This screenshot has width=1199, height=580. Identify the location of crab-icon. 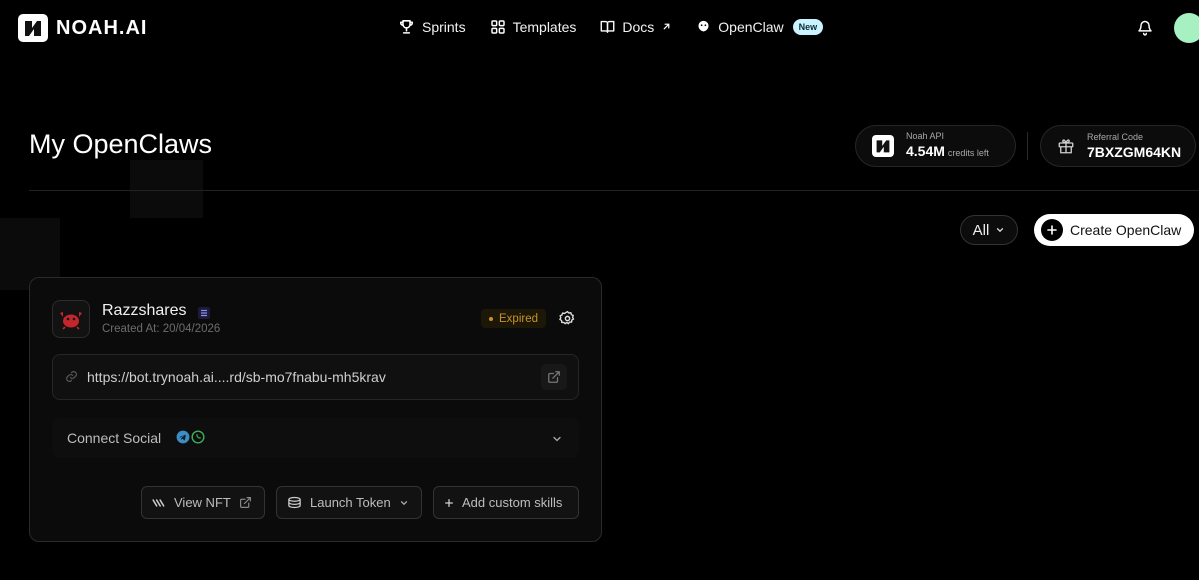
(71, 321).